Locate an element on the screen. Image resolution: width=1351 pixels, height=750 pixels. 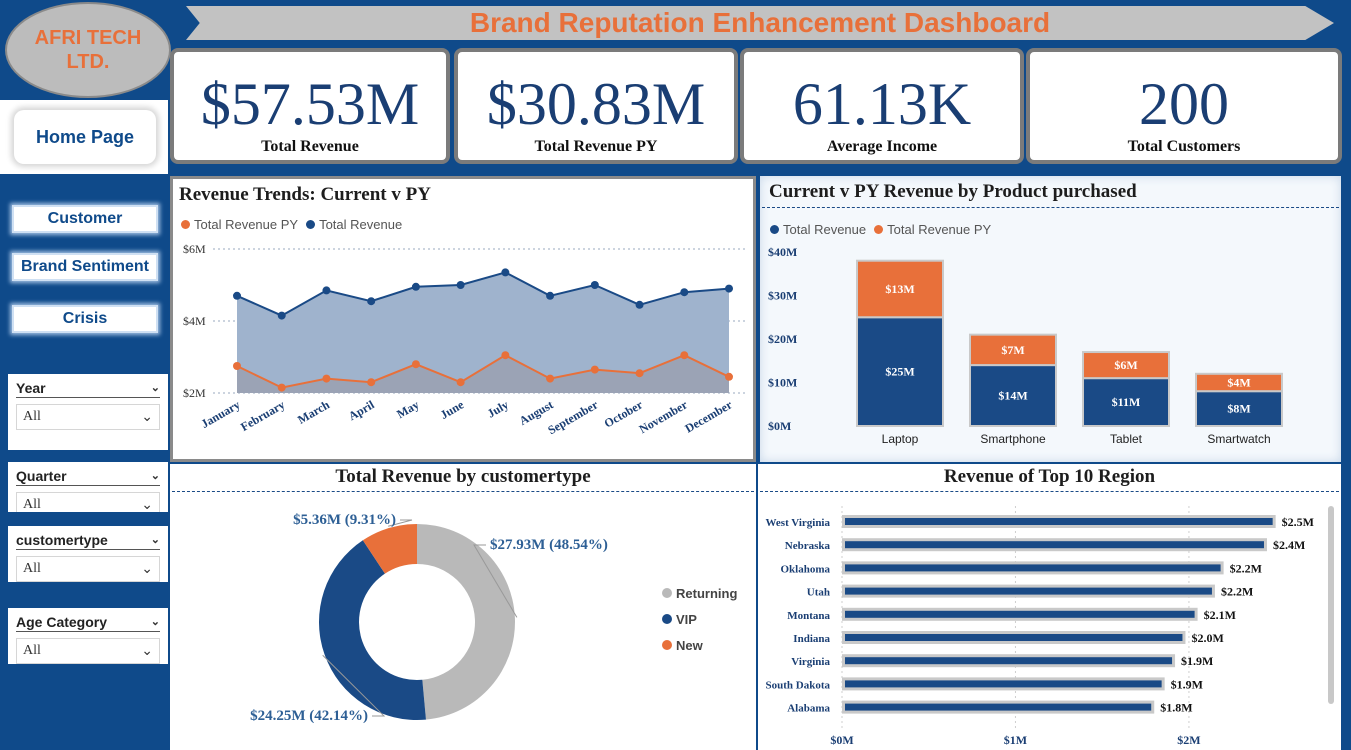
year-slicer: Year ⌄ All ⌄ is located at coordinates (88, 412).